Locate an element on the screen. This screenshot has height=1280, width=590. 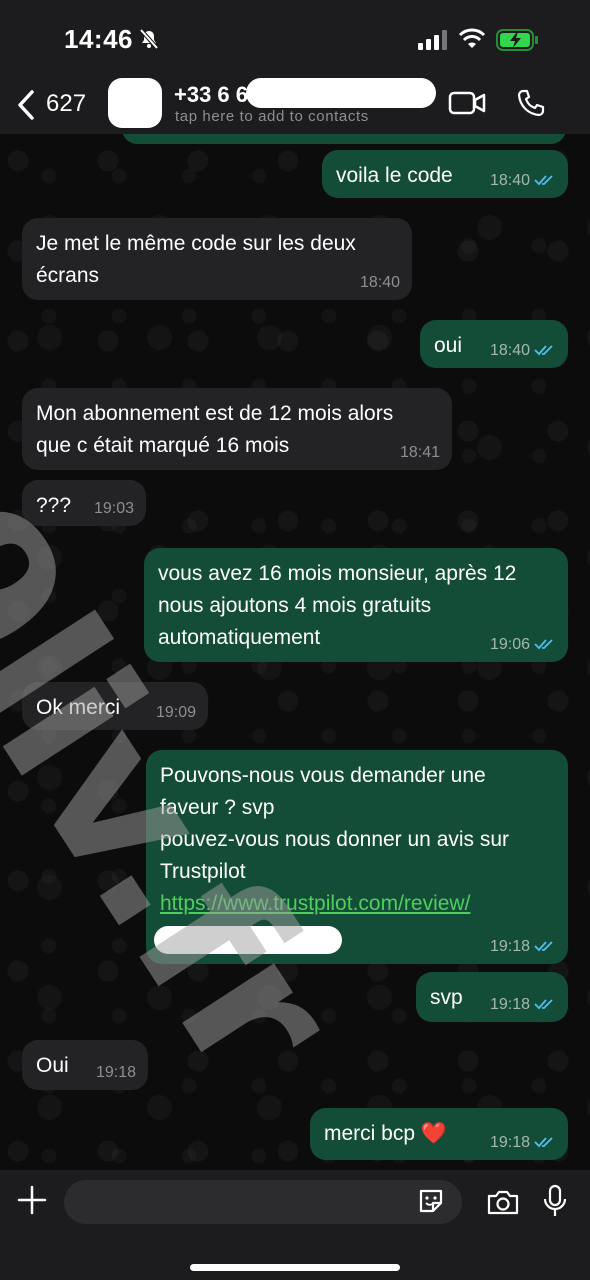
chat-header: 627 +33 6 6 tap here to add to contacts is located at coordinates (295, 106).